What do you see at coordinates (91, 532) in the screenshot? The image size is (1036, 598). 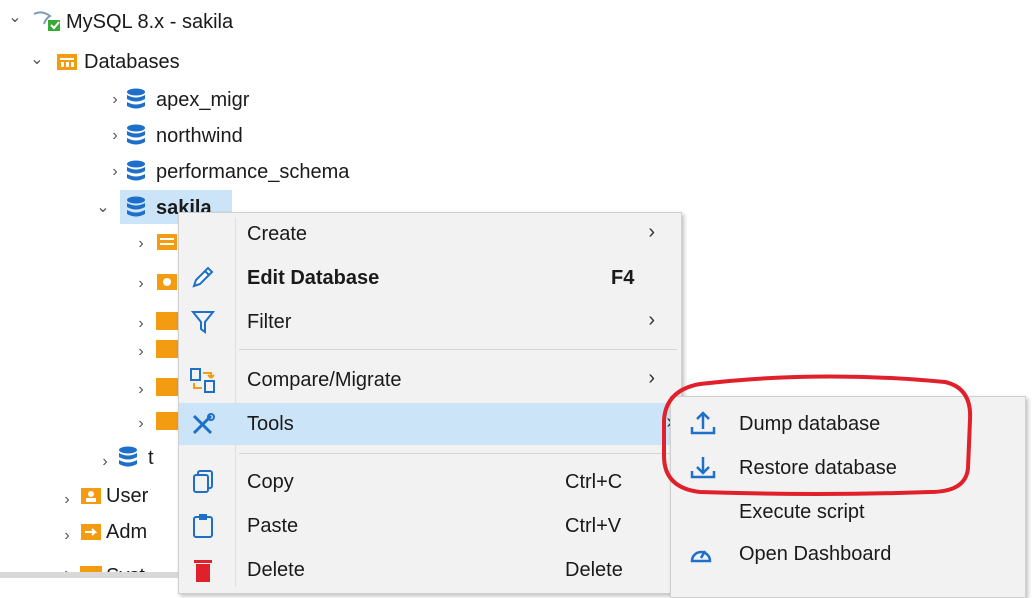 I see `admin-folder-icon` at bounding box center [91, 532].